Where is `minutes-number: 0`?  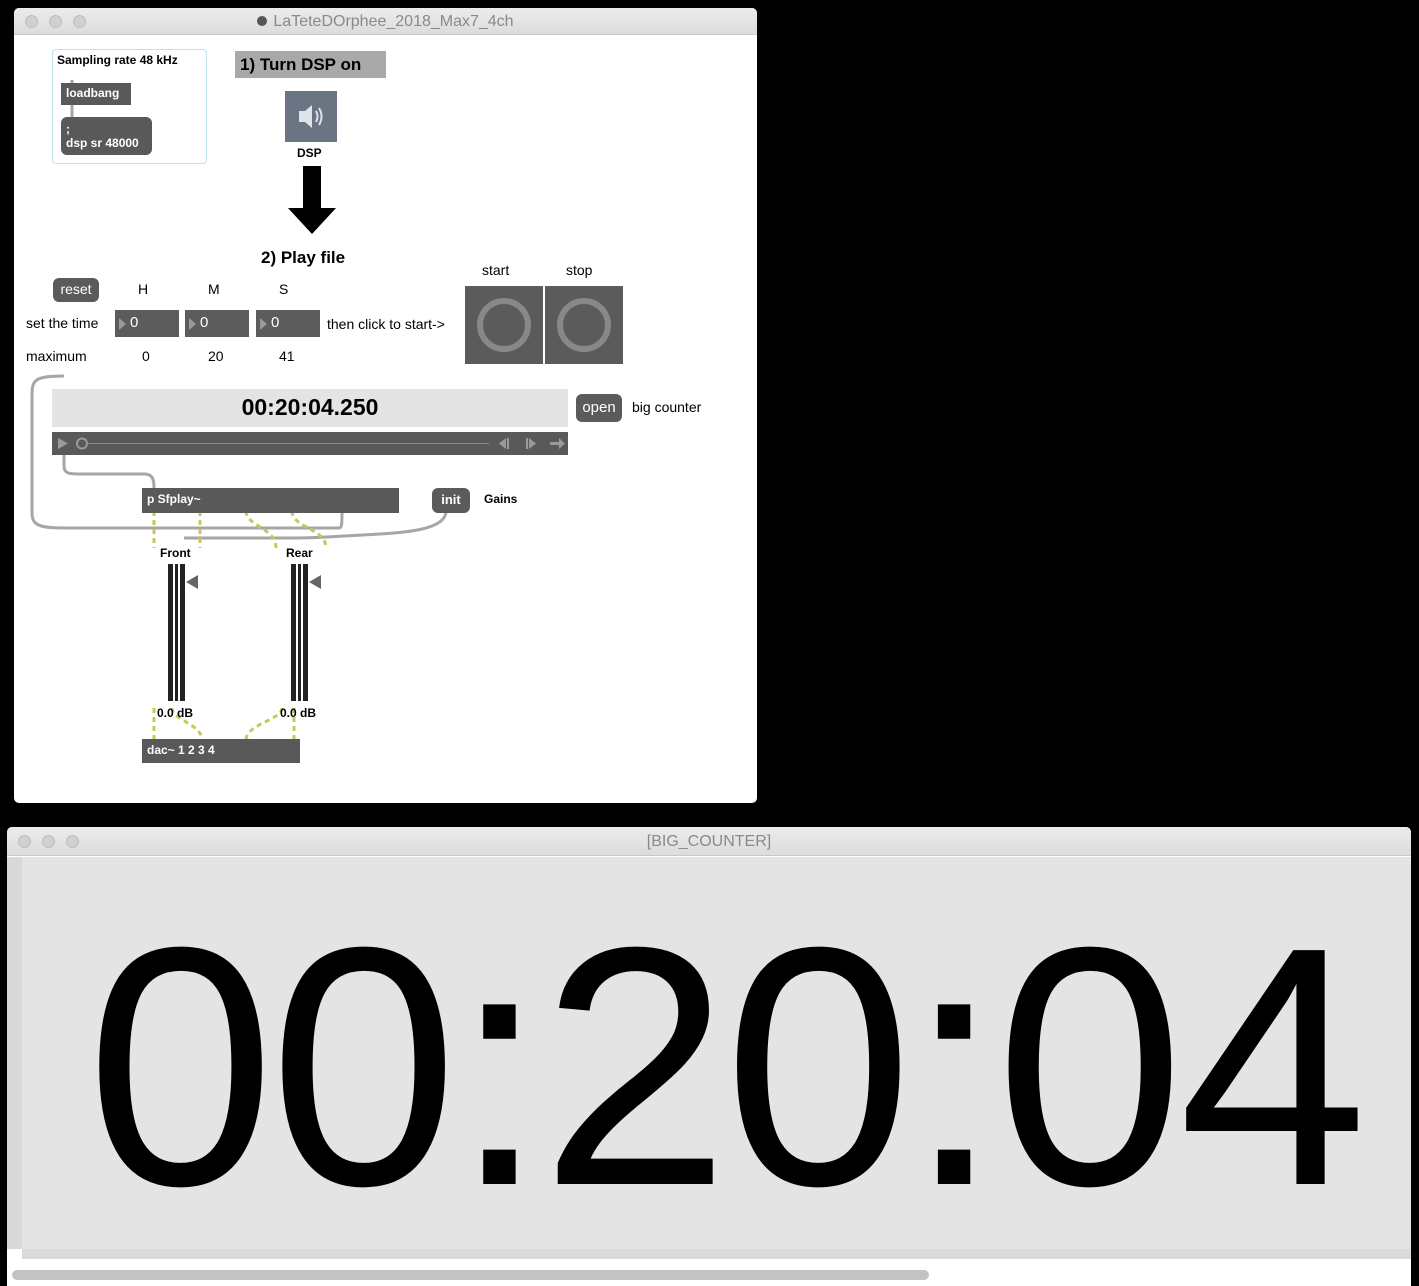
minutes-number: 0 is located at coordinates (217, 323).